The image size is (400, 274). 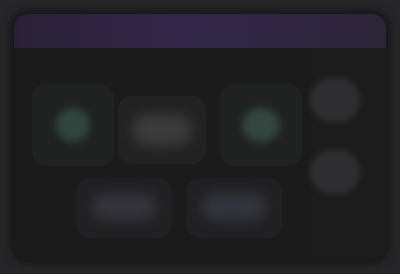 I want to click on title-bar, so click(x=200, y=31).